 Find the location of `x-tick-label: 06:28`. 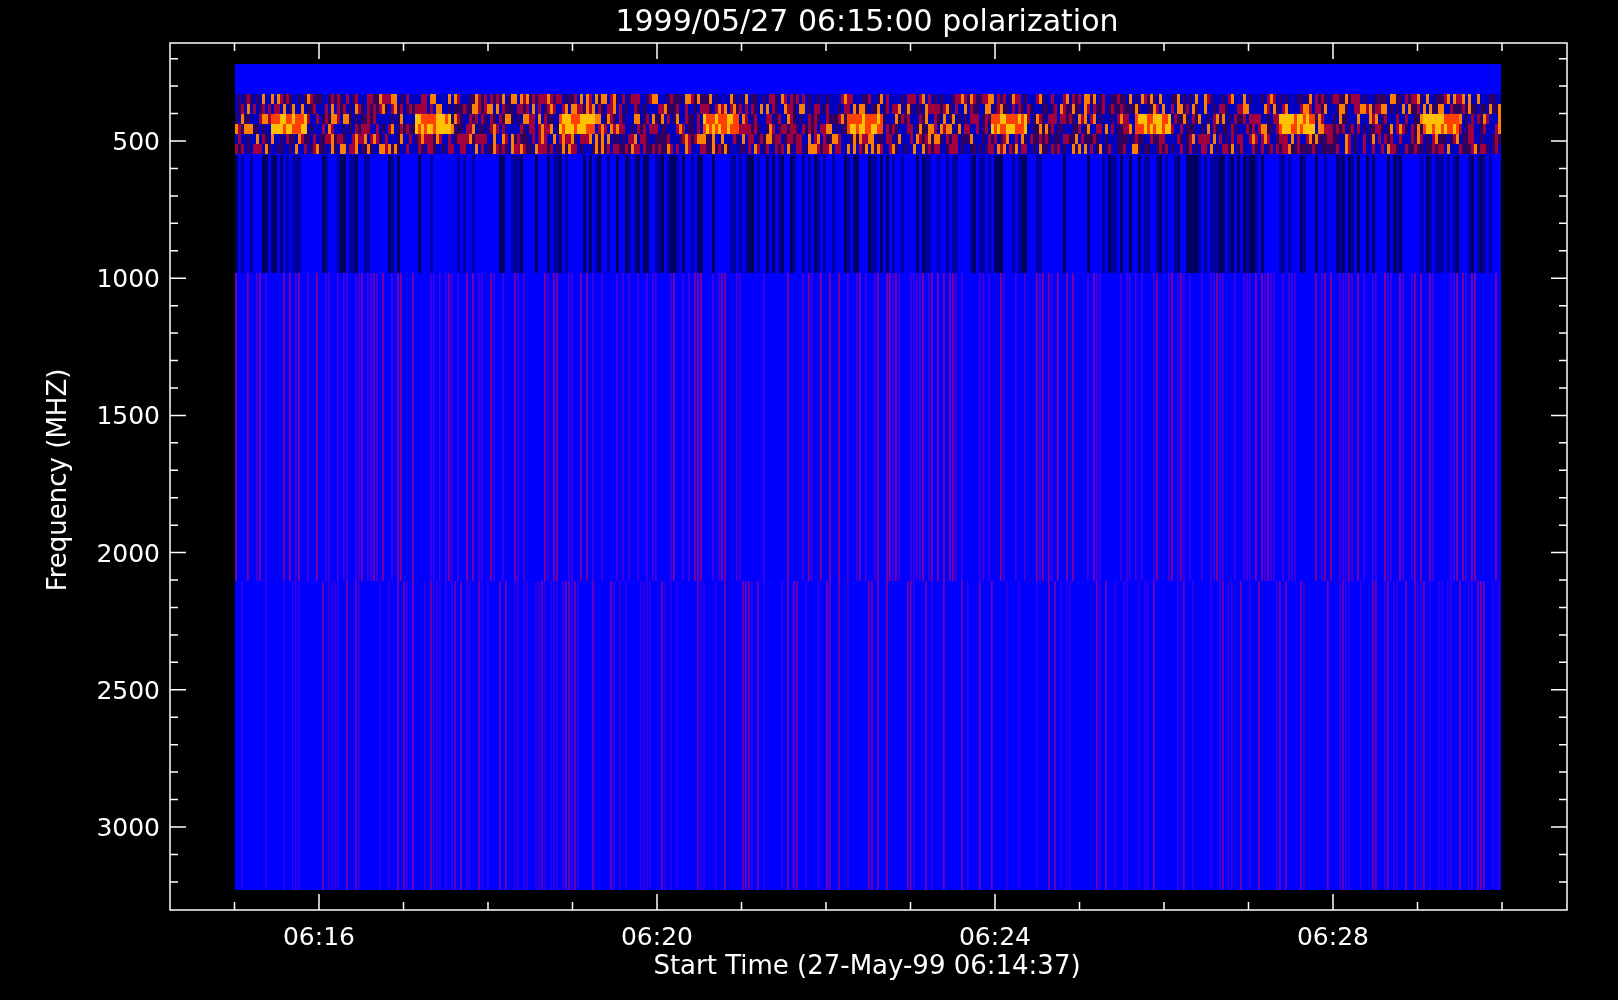

x-tick-label: 06:28 is located at coordinates (1333, 936).